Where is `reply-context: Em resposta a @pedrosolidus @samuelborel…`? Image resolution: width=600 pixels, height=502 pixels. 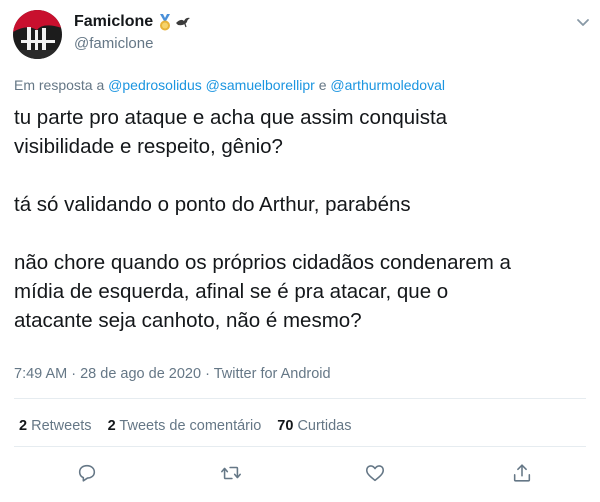 reply-context: Em resposta a @pedrosolidus @samuelborel… is located at coordinates (229, 85).